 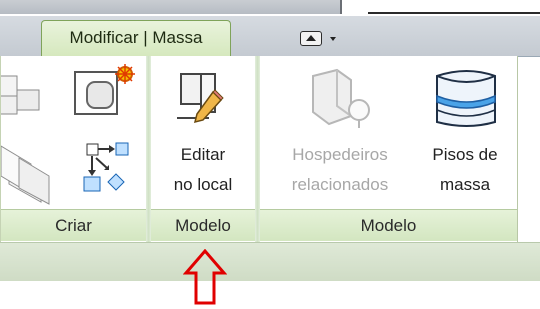 I want to click on button-label-line1: Pisos de, so click(x=465, y=154).